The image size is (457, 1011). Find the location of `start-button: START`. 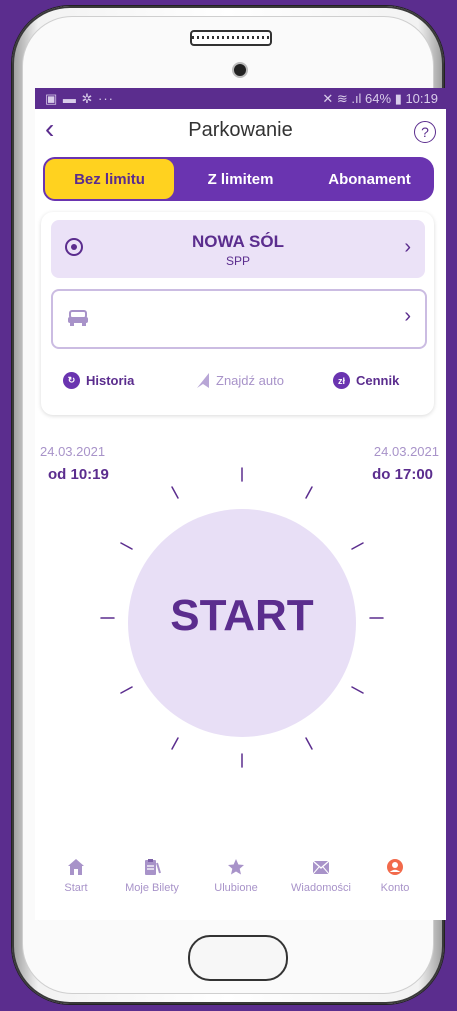

start-button: START is located at coordinates (242, 623).